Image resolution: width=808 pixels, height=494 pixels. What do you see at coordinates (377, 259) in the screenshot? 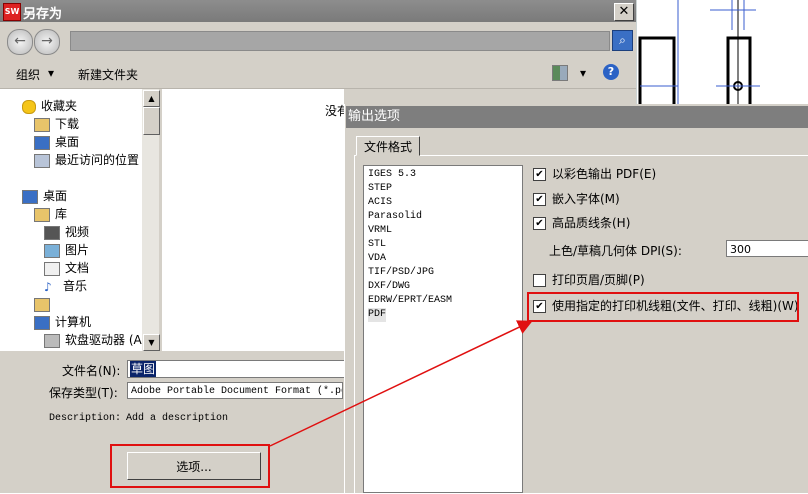
I see `format-item-vda: VDA` at bounding box center [377, 259].